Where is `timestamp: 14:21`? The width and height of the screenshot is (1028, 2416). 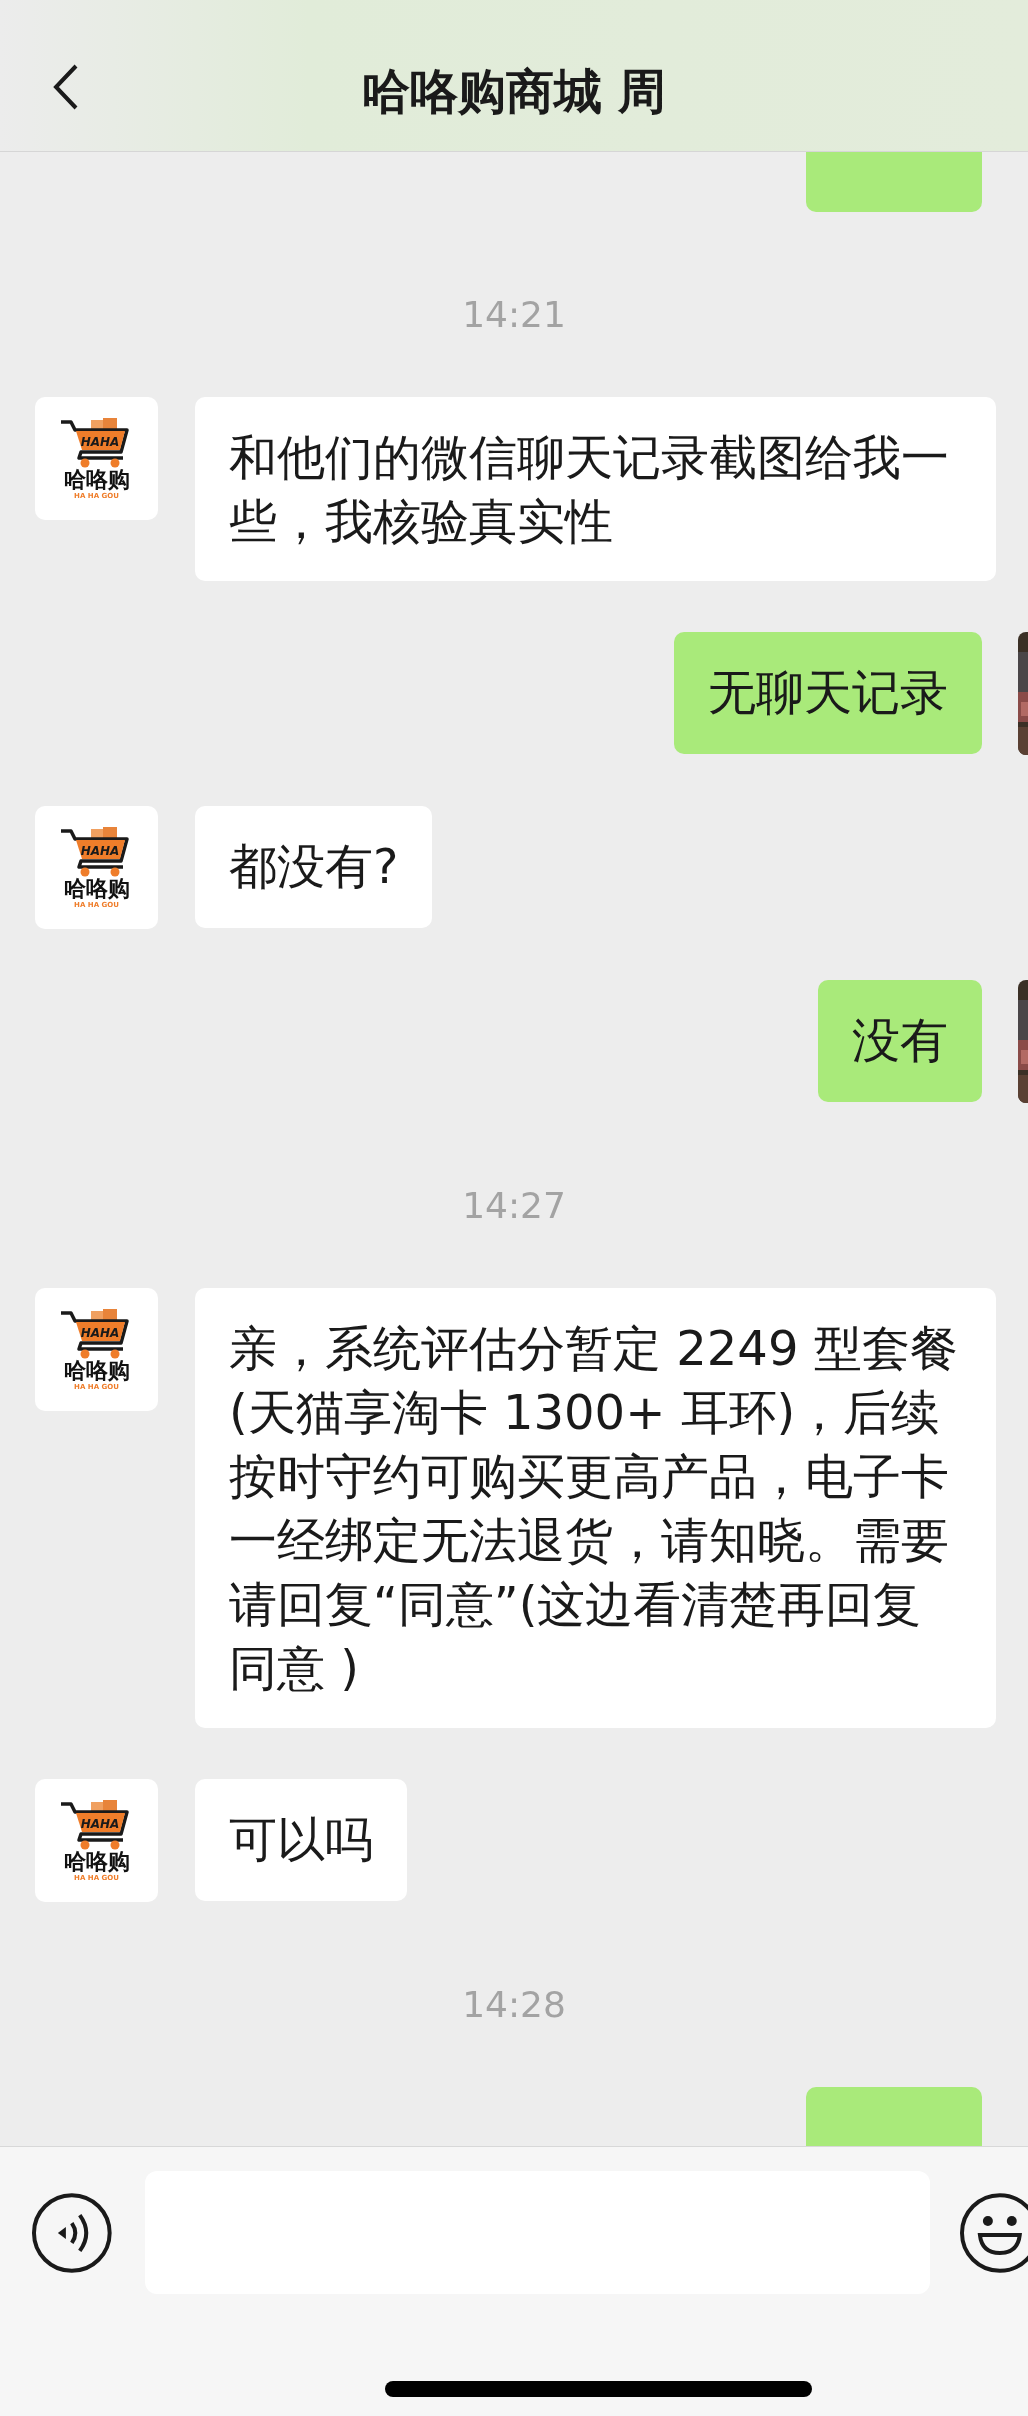 timestamp: 14:21 is located at coordinates (514, 315).